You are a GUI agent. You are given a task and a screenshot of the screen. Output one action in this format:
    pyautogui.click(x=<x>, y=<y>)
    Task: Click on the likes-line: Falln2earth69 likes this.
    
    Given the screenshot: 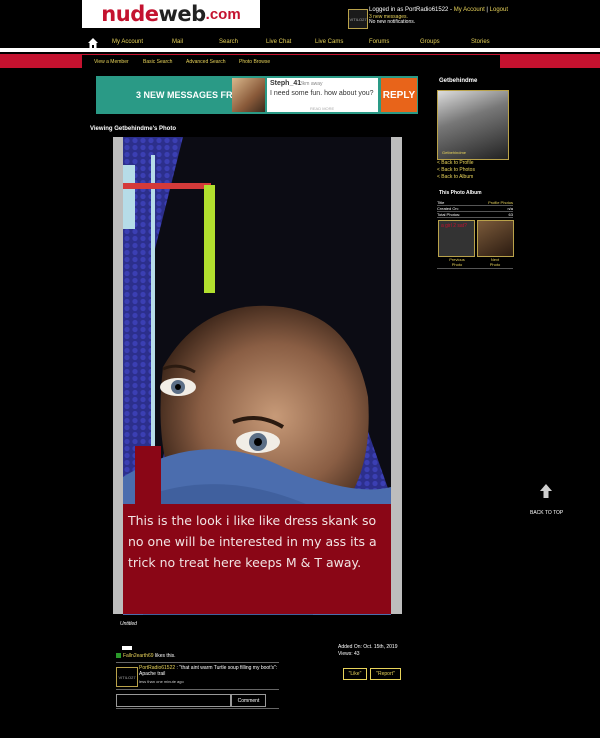 What is the action you would take?
    pyautogui.click(x=146, y=656)
    